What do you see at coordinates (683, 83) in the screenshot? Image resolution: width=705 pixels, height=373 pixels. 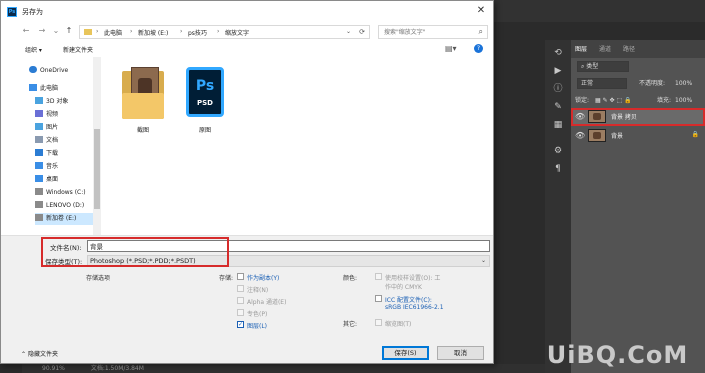 I see `opacity-value: 100%` at bounding box center [683, 83].